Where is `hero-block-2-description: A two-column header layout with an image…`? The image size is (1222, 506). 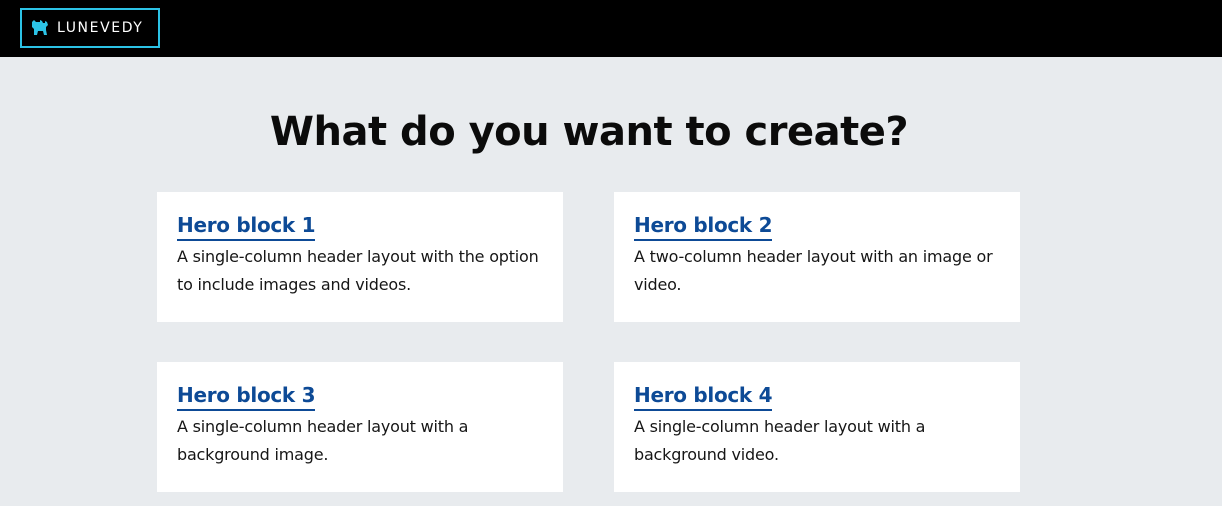 hero-block-2-description: A two-column header layout with an image… is located at coordinates (813, 270).